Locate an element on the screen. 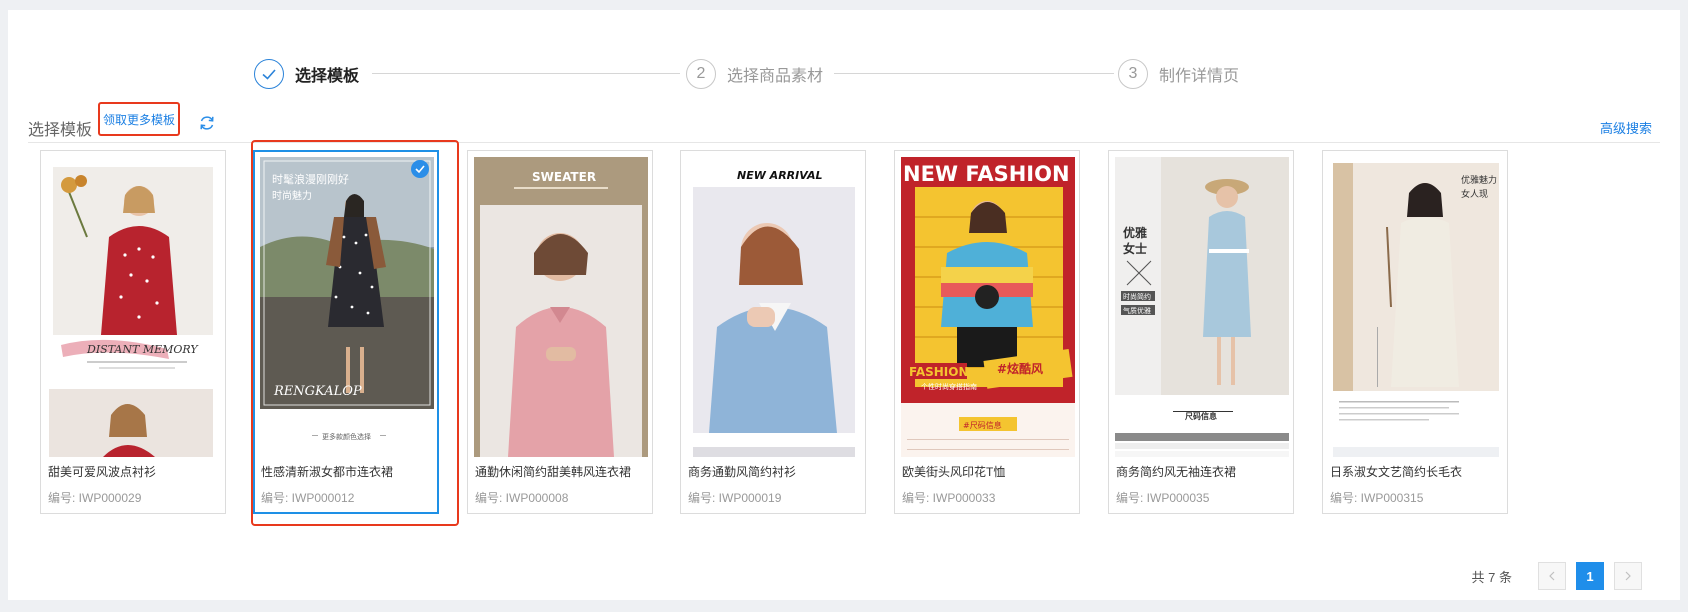  thumb-brand: RENGKALOP is located at coordinates (317, 391).